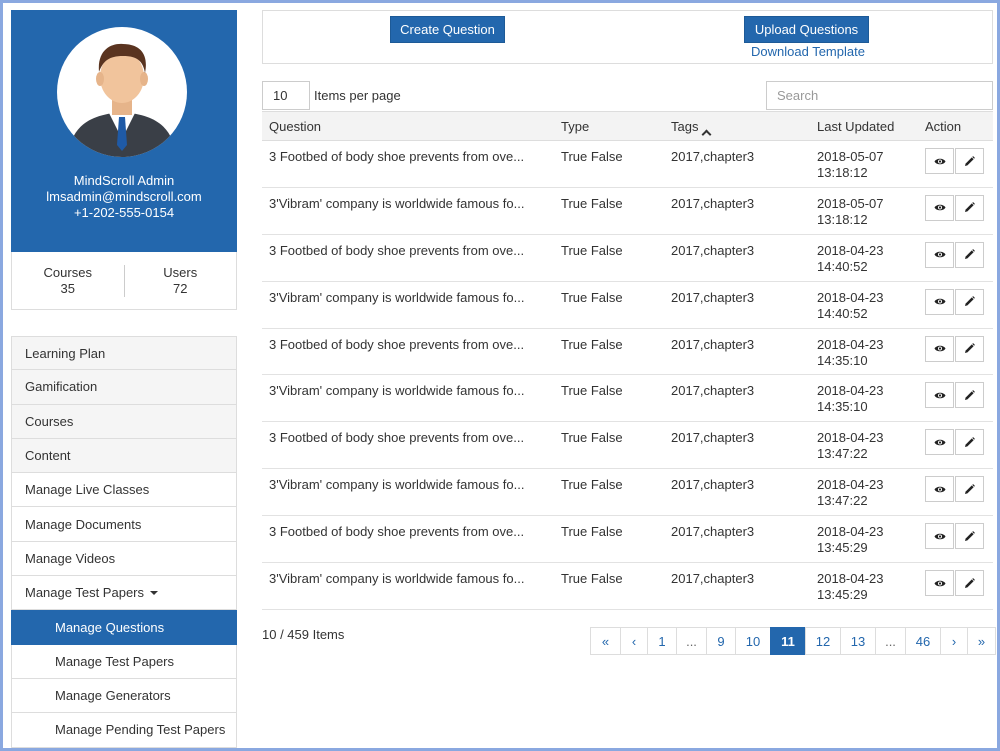 Image resolution: width=1000 pixels, height=751 pixels. Describe the element at coordinates (808, 51) in the screenshot. I see `download-template-link: Download Template` at that location.